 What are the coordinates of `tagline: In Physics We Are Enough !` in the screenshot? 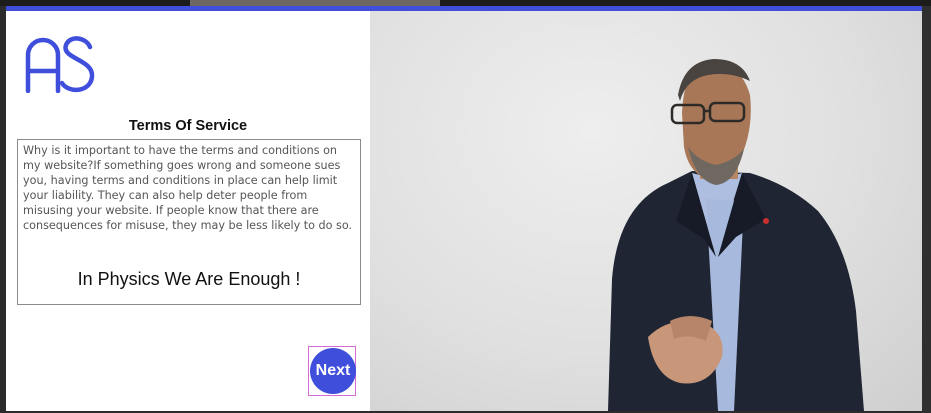 It's located at (189, 279).